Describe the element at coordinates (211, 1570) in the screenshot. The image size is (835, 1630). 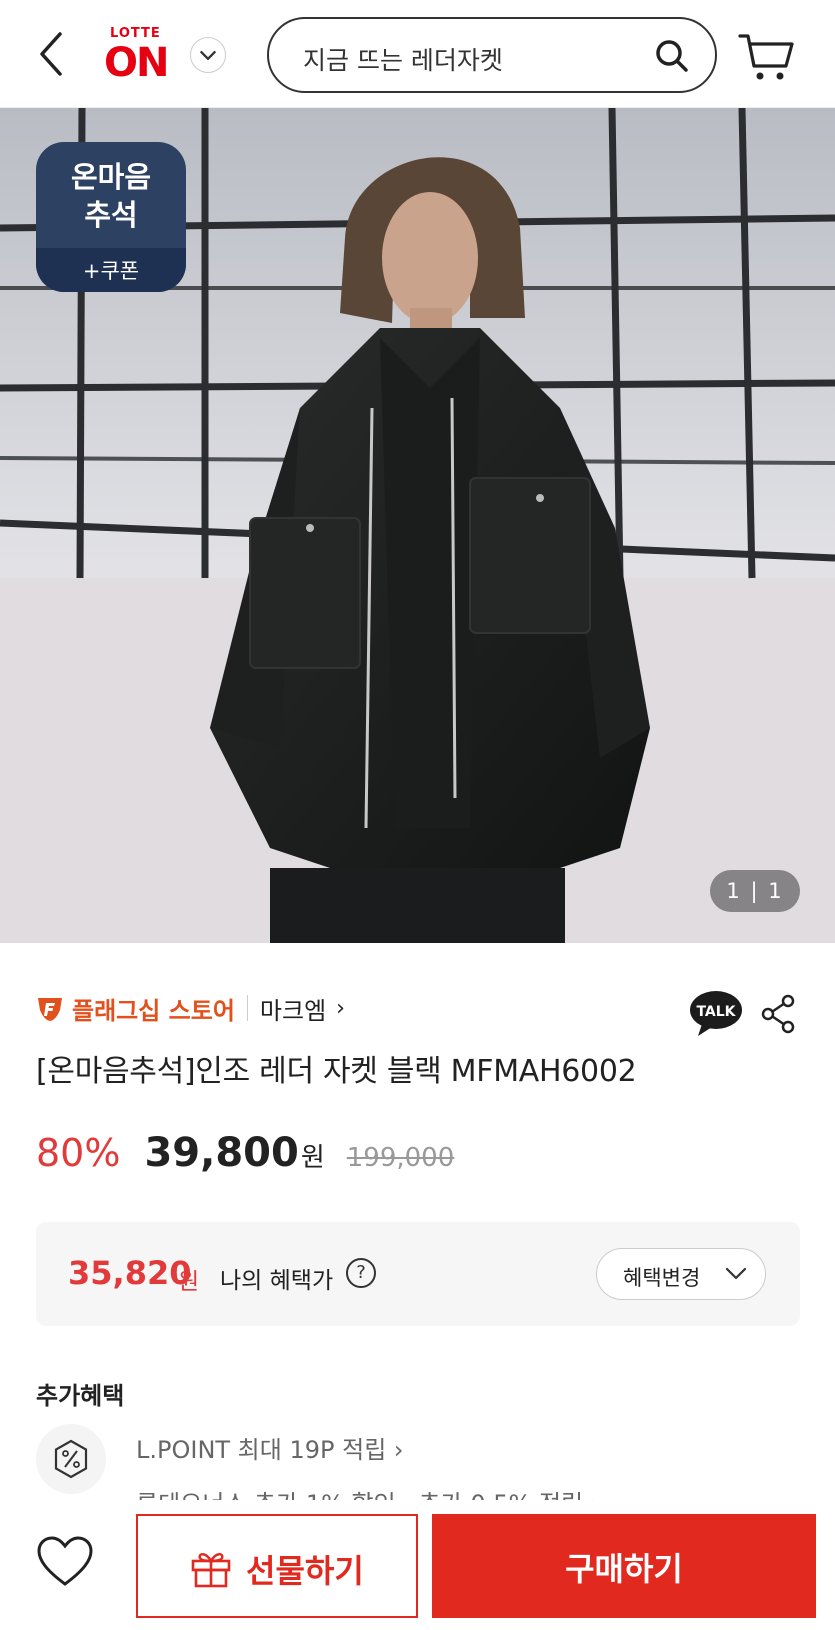
I see `gift-icon` at that location.